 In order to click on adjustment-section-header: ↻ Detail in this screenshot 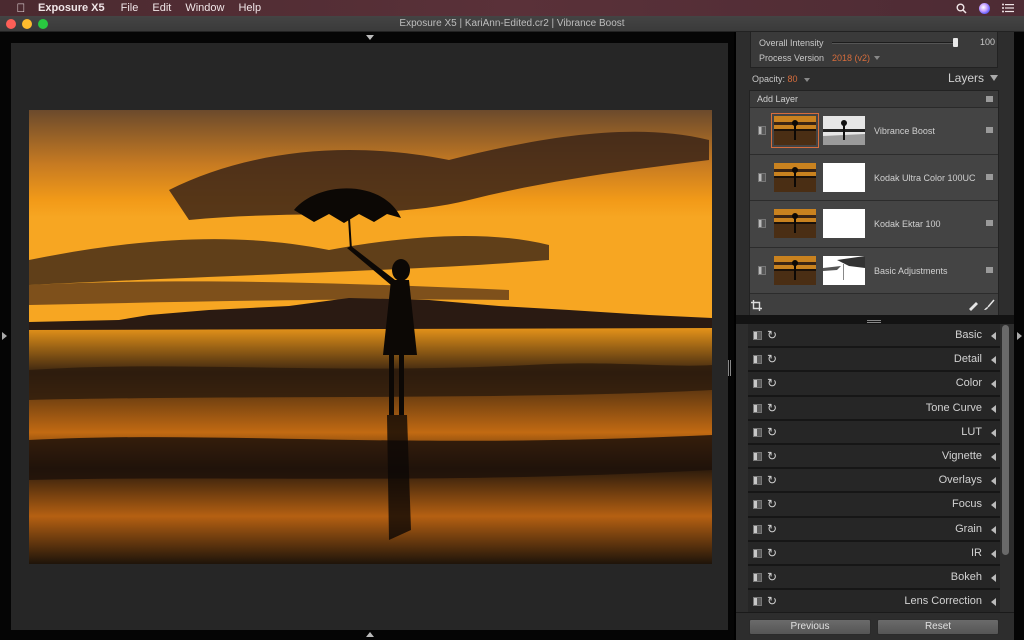, I will do `click(874, 360)`.